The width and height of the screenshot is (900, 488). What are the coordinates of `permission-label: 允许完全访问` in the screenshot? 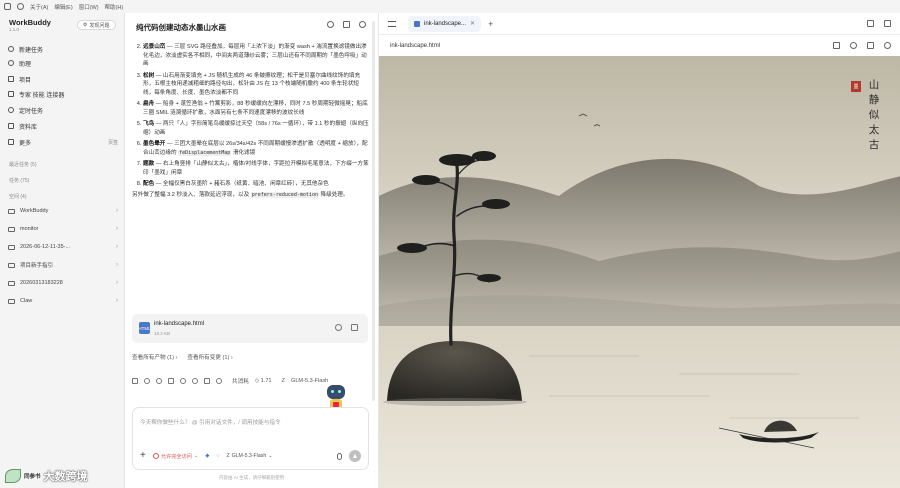 It's located at (176, 456).